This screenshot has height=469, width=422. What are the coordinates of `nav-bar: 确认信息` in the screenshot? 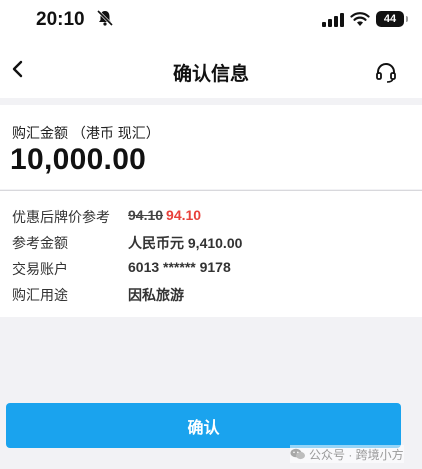 It's located at (211, 69).